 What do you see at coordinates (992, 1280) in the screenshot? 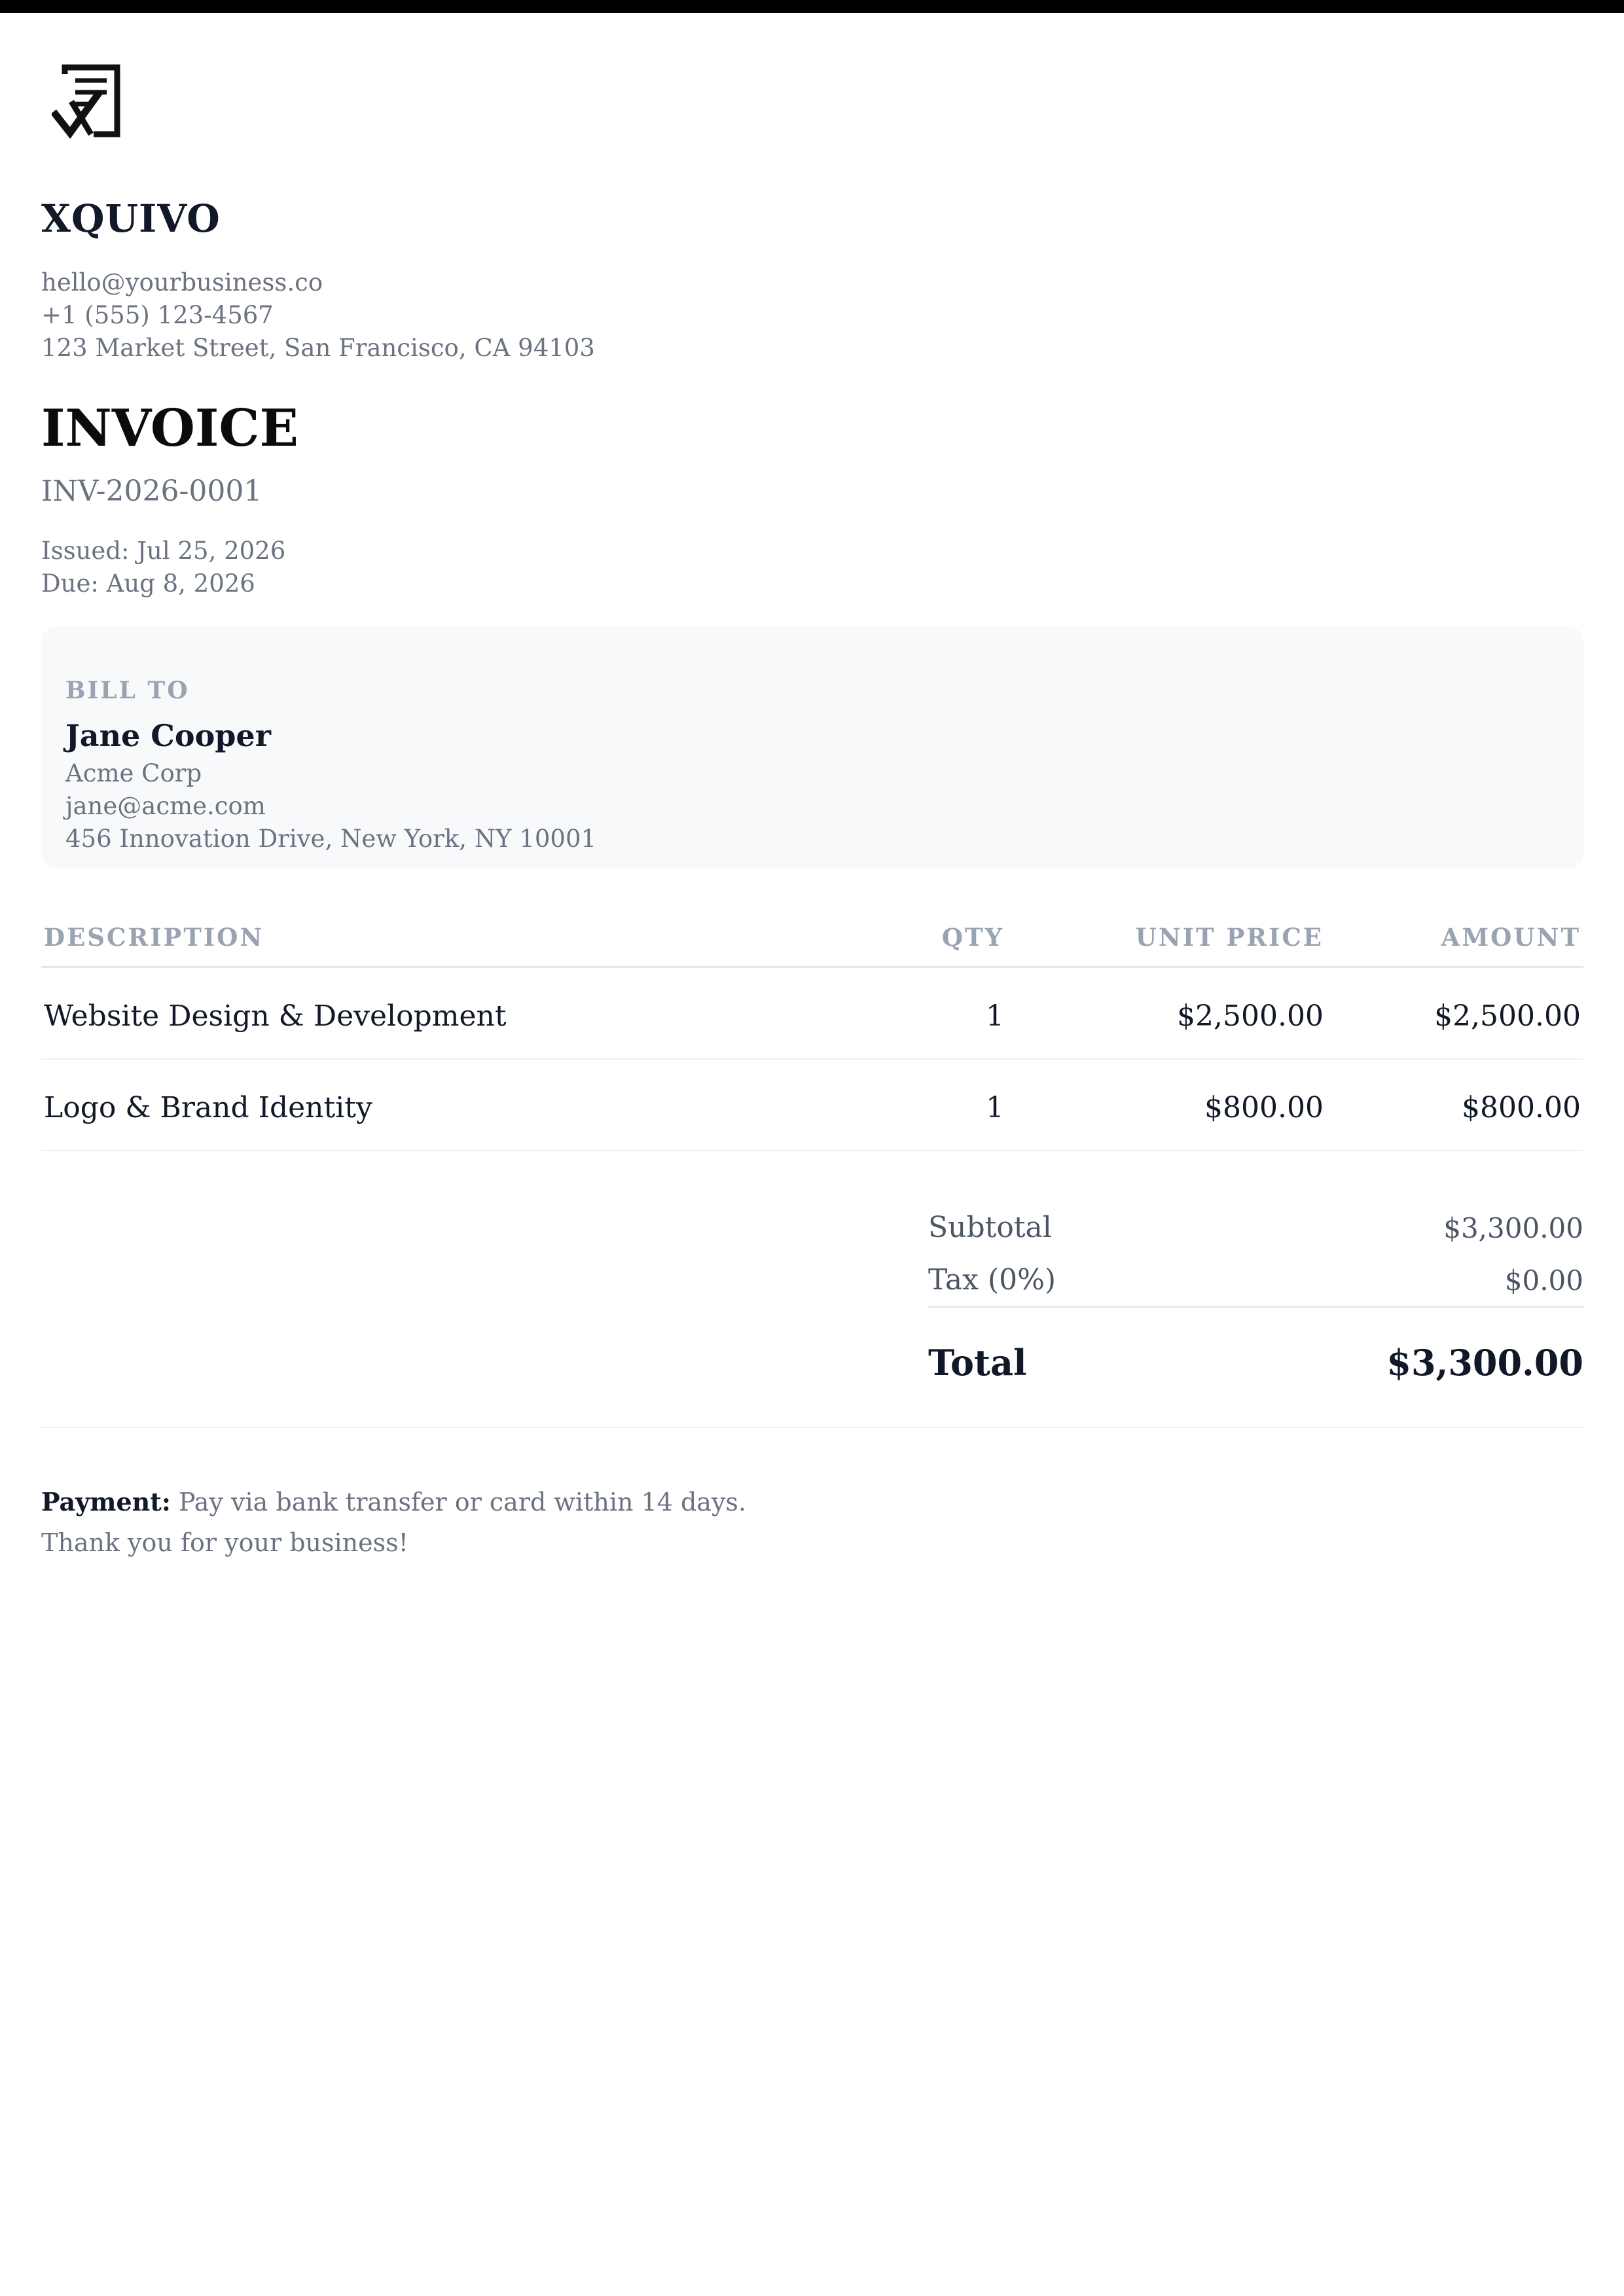
I see `tax-label: Tax (0%)` at bounding box center [992, 1280].